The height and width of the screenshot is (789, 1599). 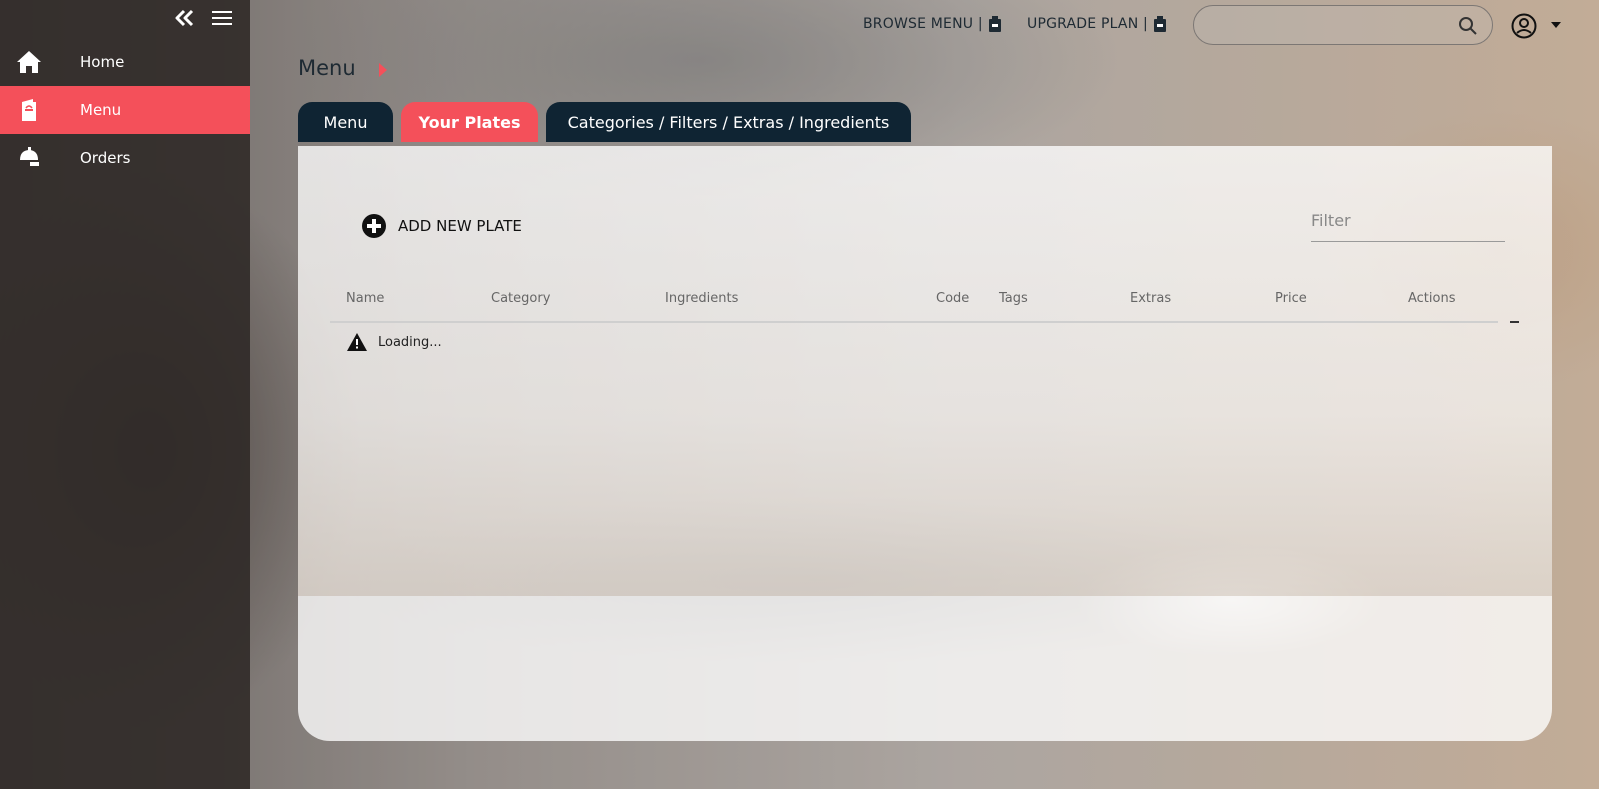 I want to click on tab-label: Your Plates, so click(x=469, y=122).